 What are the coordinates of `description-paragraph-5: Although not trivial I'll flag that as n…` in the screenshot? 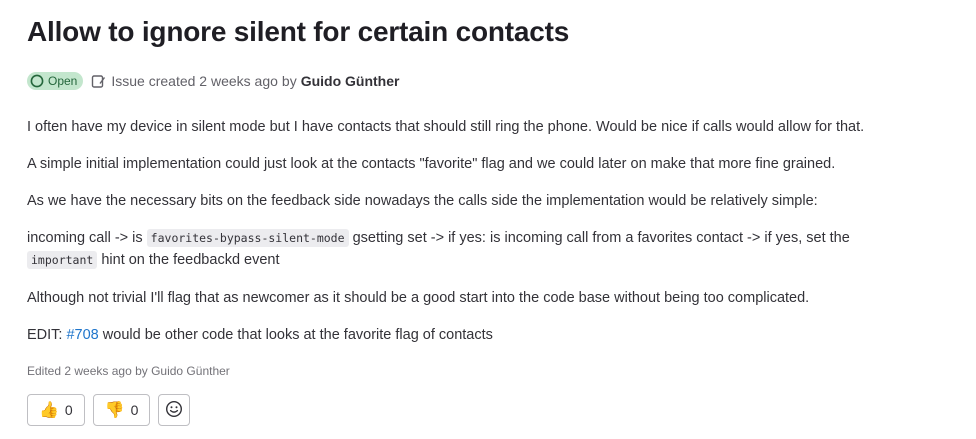 It's located at (418, 298).